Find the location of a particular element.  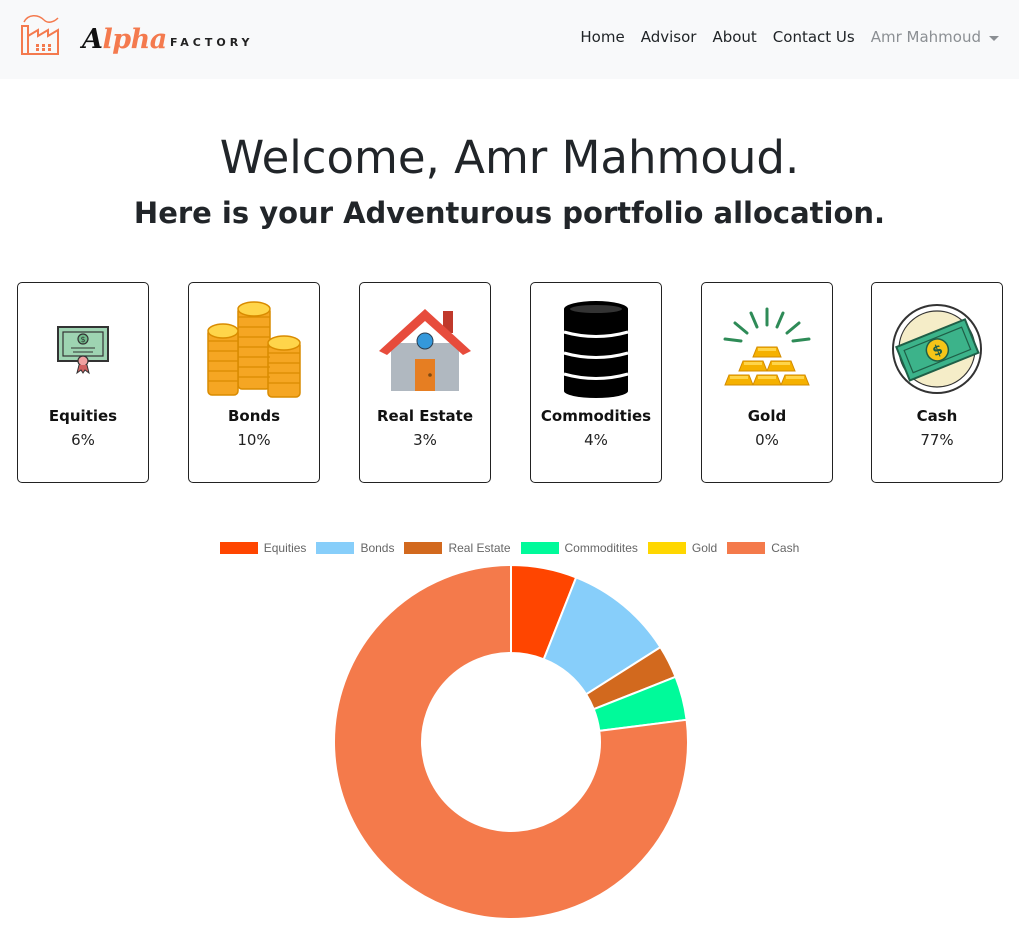

card-percentage: 3% is located at coordinates (425, 440).